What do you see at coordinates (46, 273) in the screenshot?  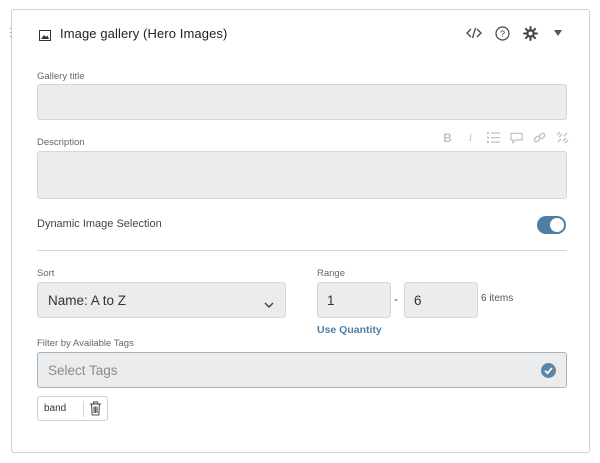 I see `sort-label: Sort` at bounding box center [46, 273].